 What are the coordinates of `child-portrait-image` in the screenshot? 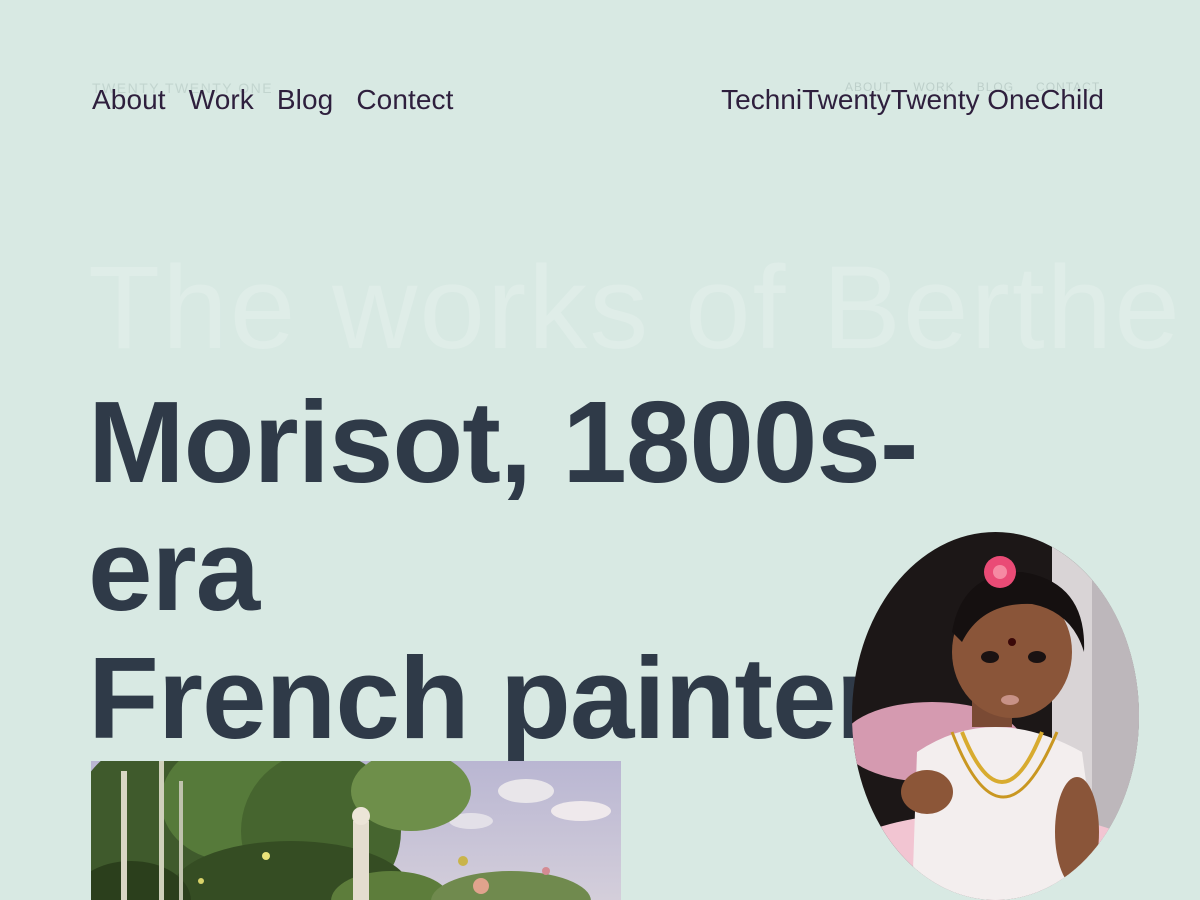 It's located at (995, 716).